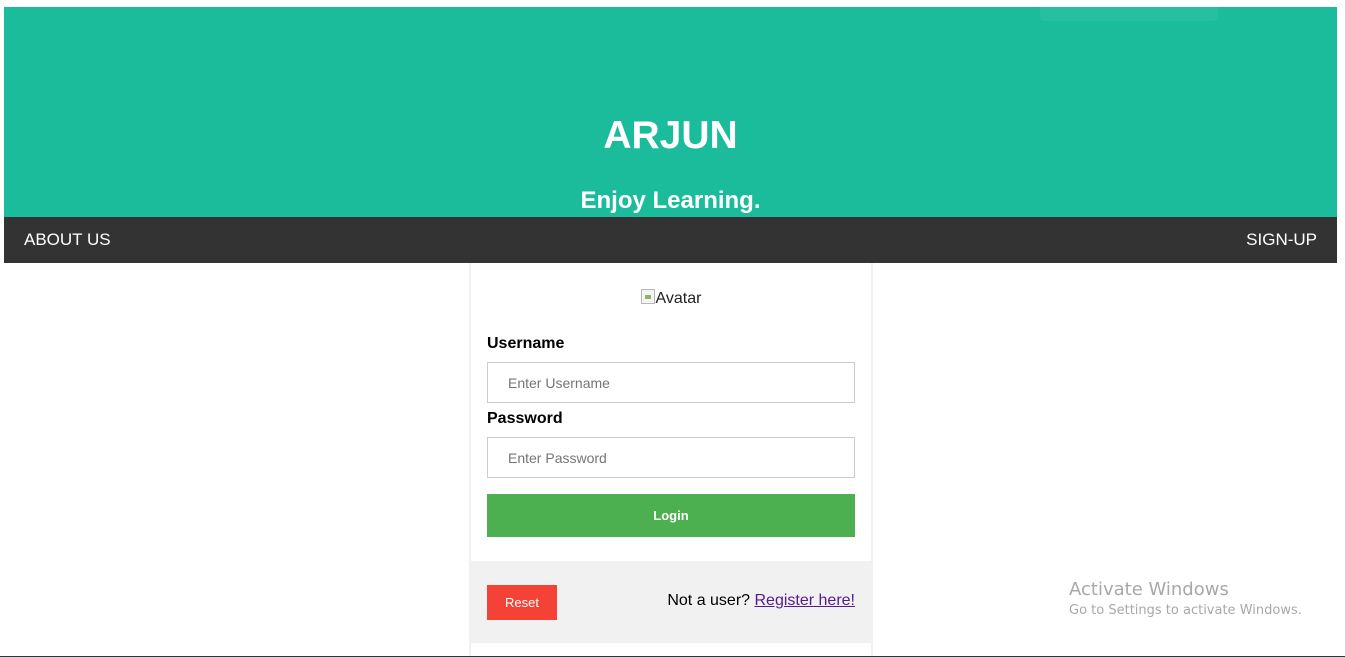 This screenshot has height=657, width=1345. Describe the element at coordinates (670, 200) in the screenshot. I see `site-tagline: Enjoy Learning.` at that location.